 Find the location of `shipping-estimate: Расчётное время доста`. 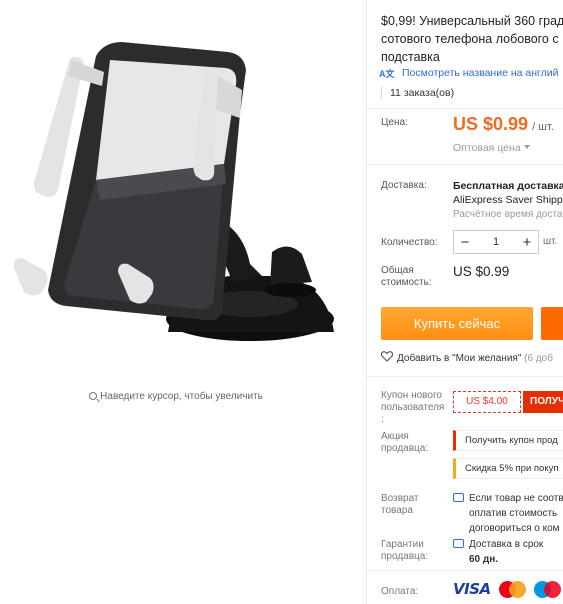

shipping-estimate: Расчётное время доста is located at coordinates (508, 214).